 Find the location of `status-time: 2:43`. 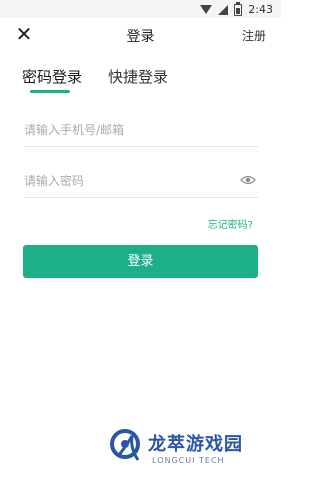

status-time: 2:43 is located at coordinates (260, 9).